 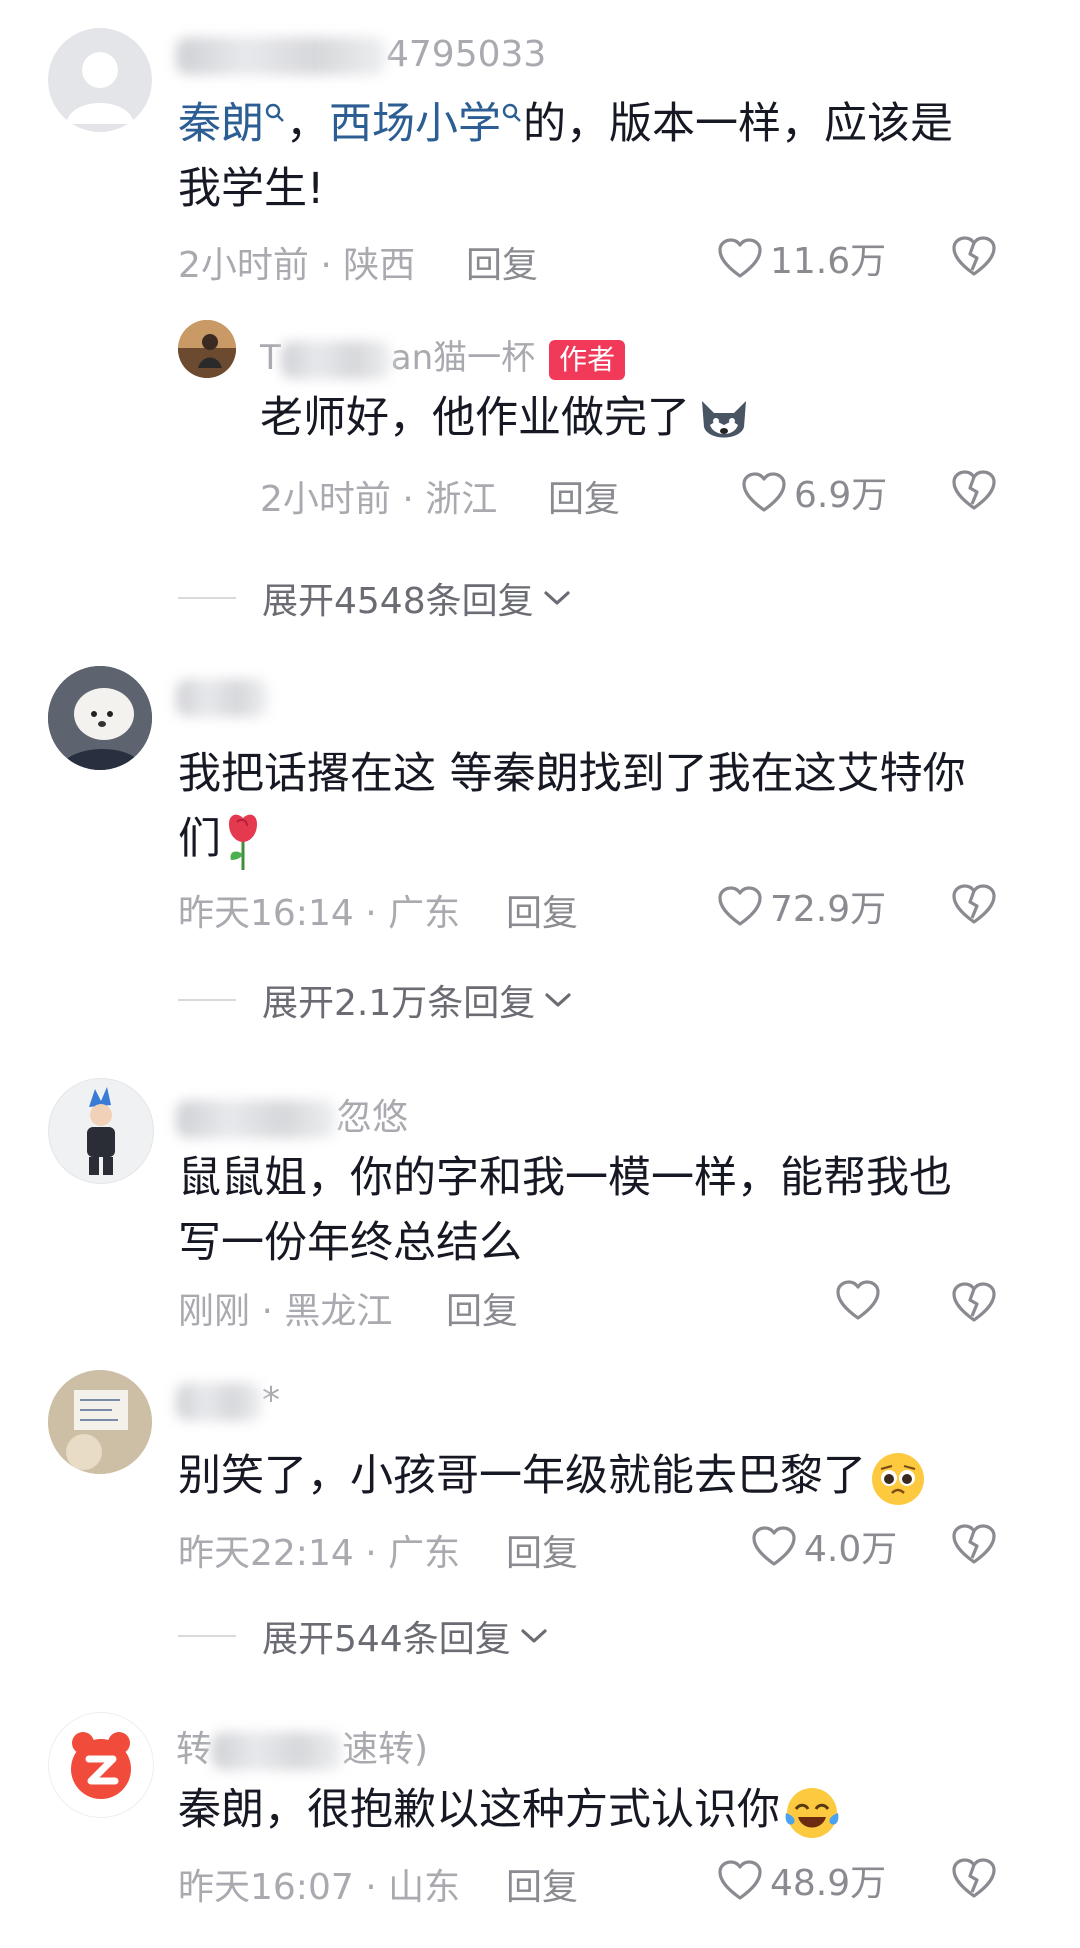 I want to click on username: *, so click(x=228, y=1400).